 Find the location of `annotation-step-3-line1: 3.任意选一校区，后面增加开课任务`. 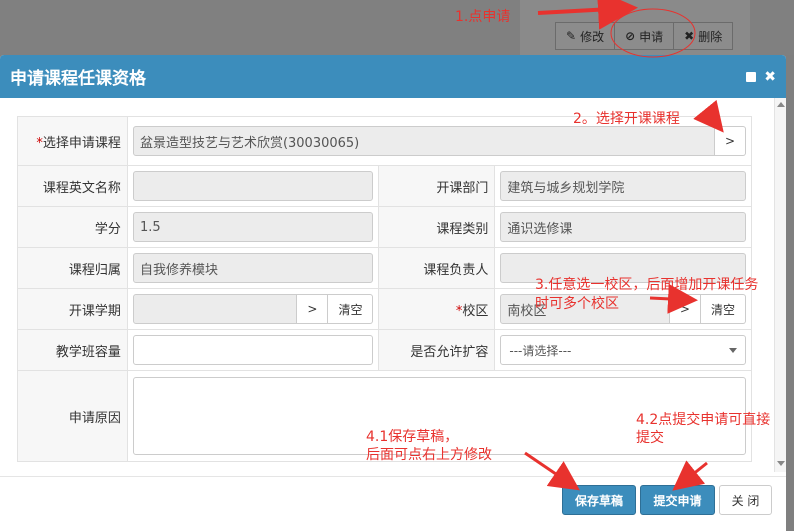

annotation-step-3-line1: 3.任意选一校区，后面增加开课任务 is located at coordinates (647, 285).